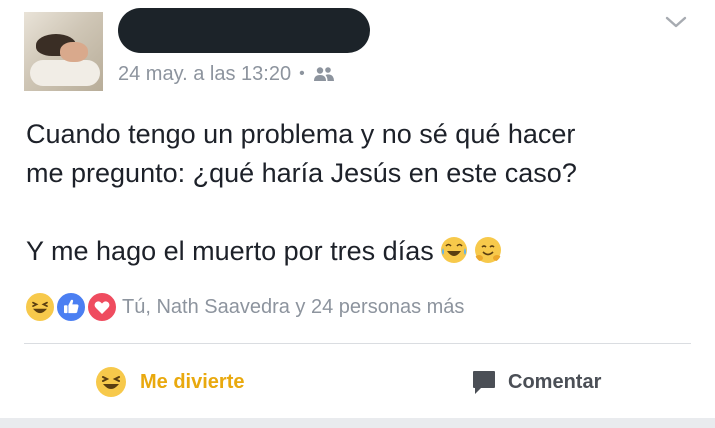 The image size is (715, 428). What do you see at coordinates (676, 22) in the screenshot?
I see `chevron-down-icon` at bounding box center [676, 22].